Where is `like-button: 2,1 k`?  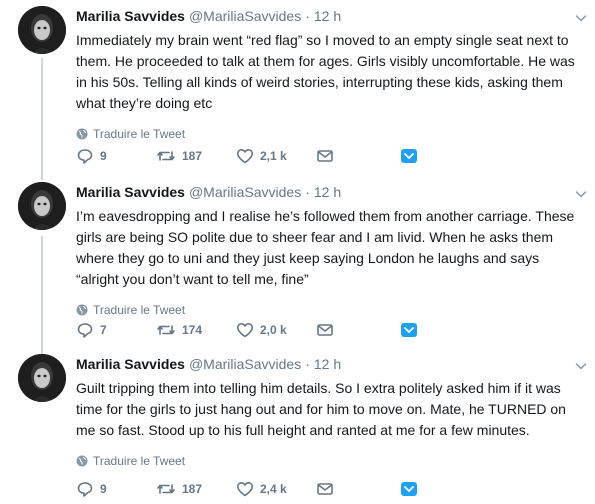
like-button: 2,1 k is located at coordinates (276, 156).